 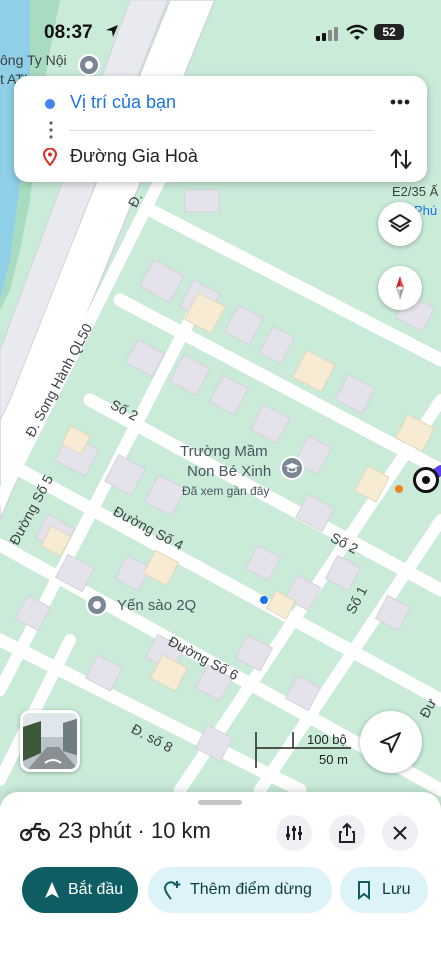 What do you see at coordinates (220, 32) in the screenshot?
I see `status-bar: 08:37 52` at bounding box center [220, 32].